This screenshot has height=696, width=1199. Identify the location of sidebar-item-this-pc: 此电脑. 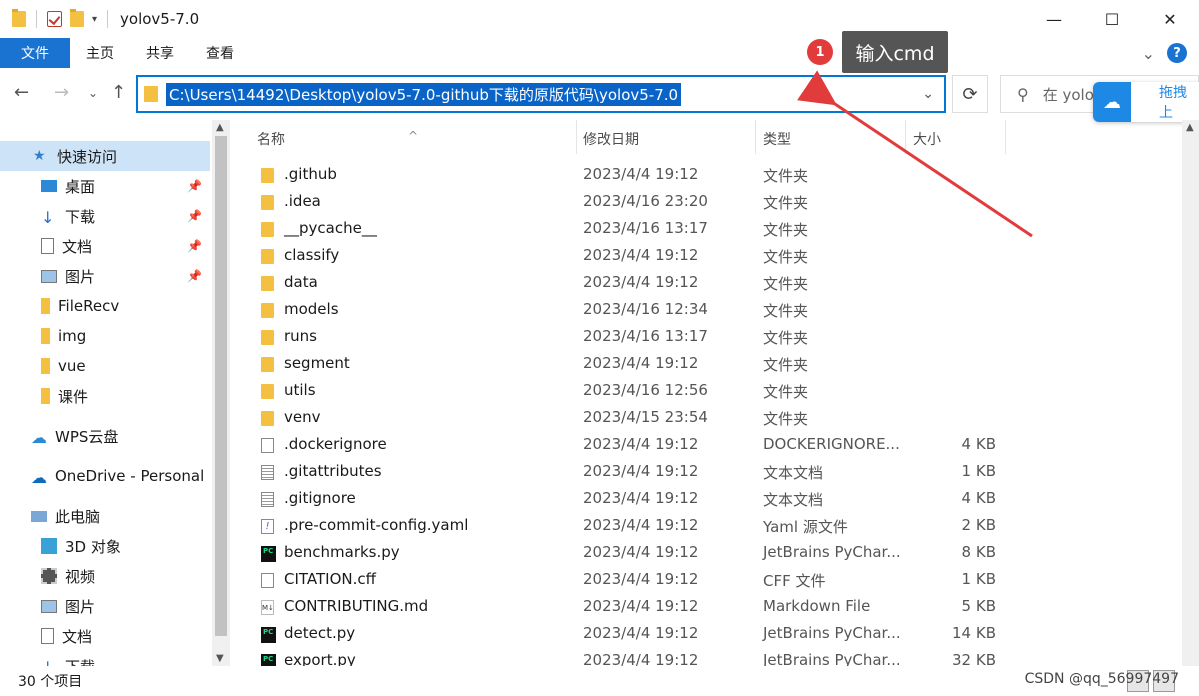
(105, 516).